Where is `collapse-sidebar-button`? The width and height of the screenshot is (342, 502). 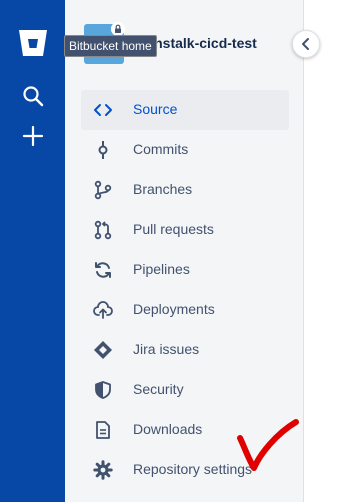 collapse-sidebar-button is located at coordinates (306, 44).